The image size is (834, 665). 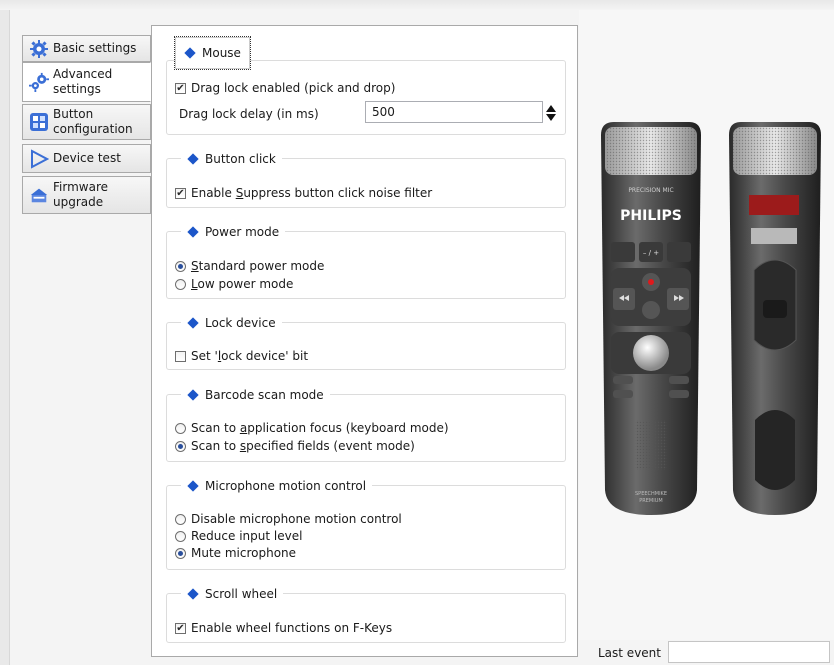 What do you see at coordinates (293, 88) in the screenshot?
I see `checkbox-label: Drag lock enabled (pick and drop)` at bounding box center [293, 88].